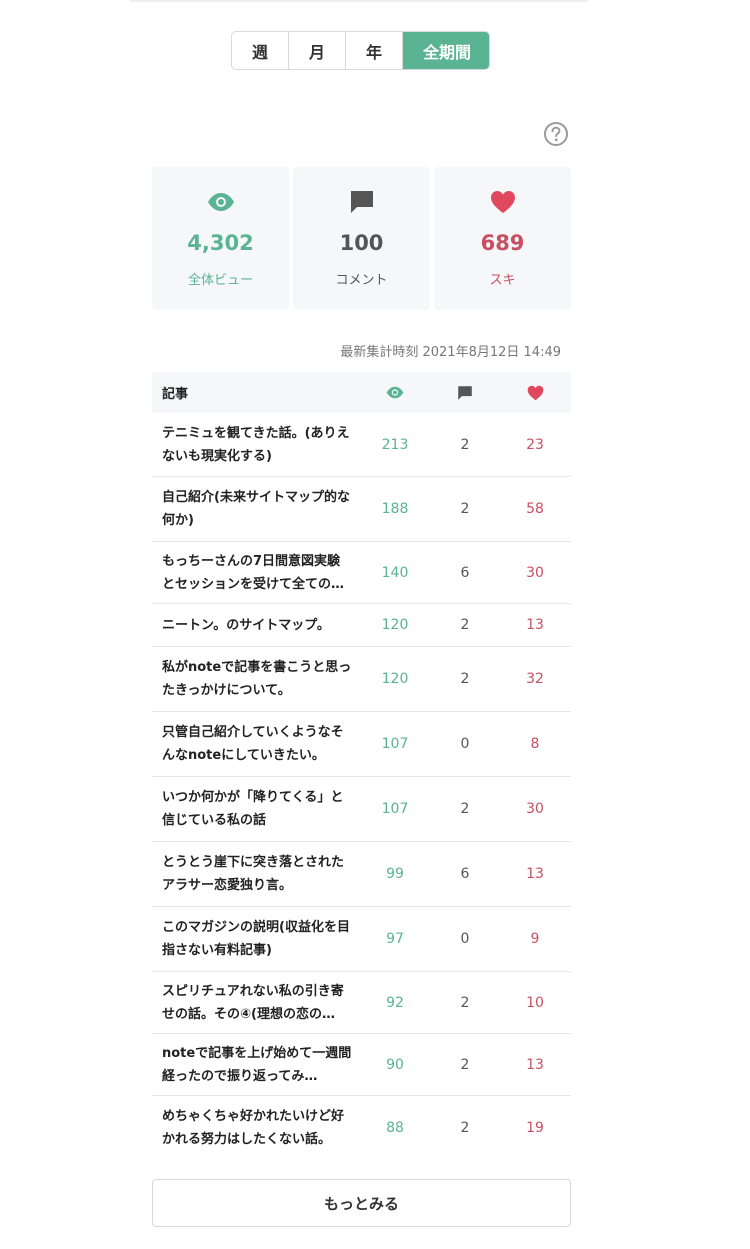 This screenshot has width=750, height=1249. I want to click on tab-year: 年, so click(374, 50).